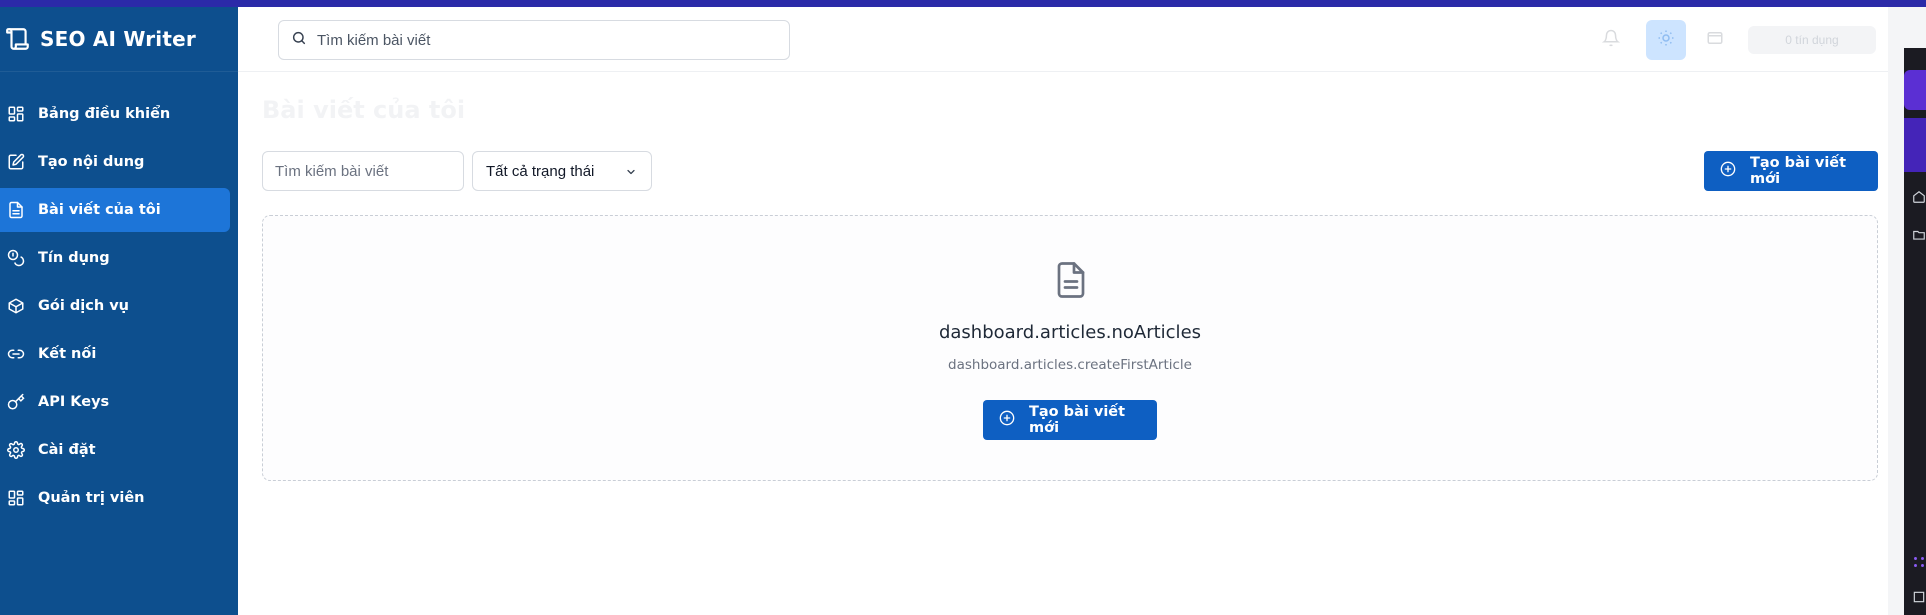  I want to click on top-accent-bar, so click(963, 3).